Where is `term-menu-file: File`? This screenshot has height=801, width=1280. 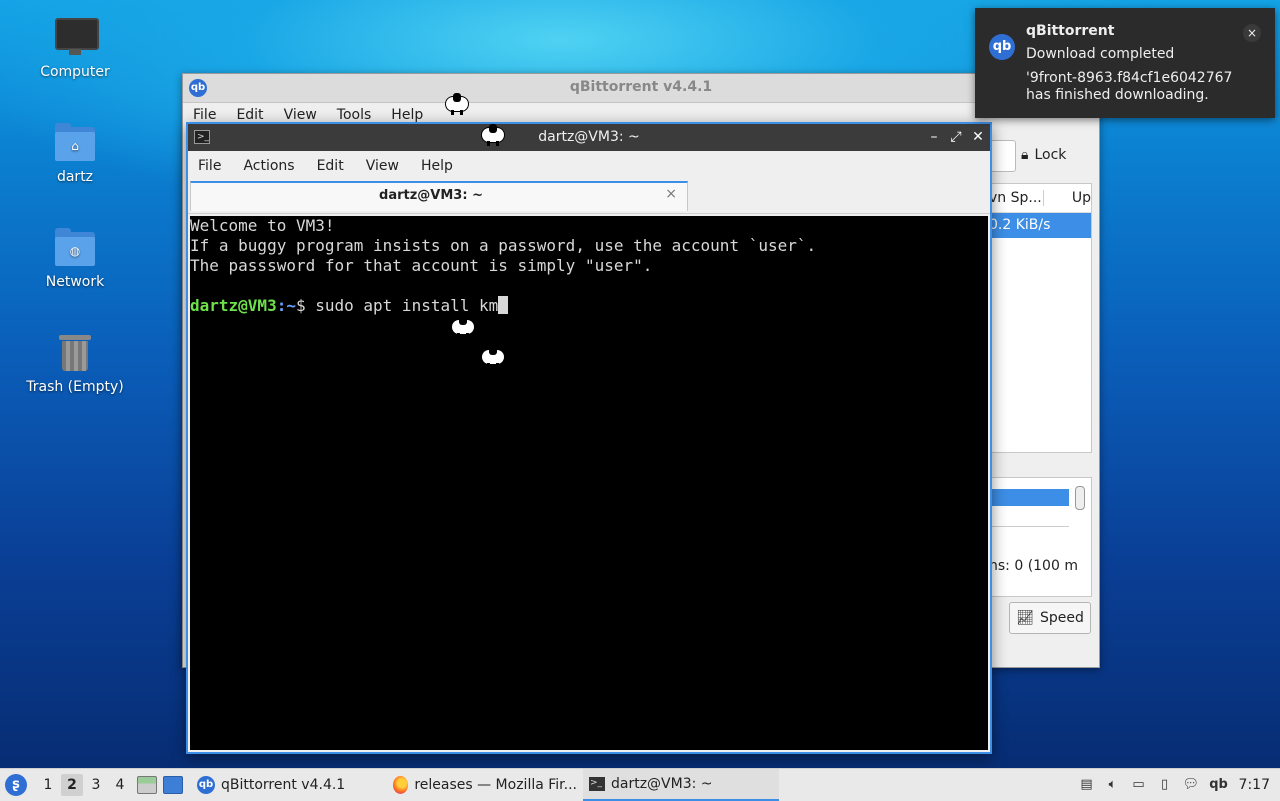
term-menu-file: File is located at coordinates (209, 166).